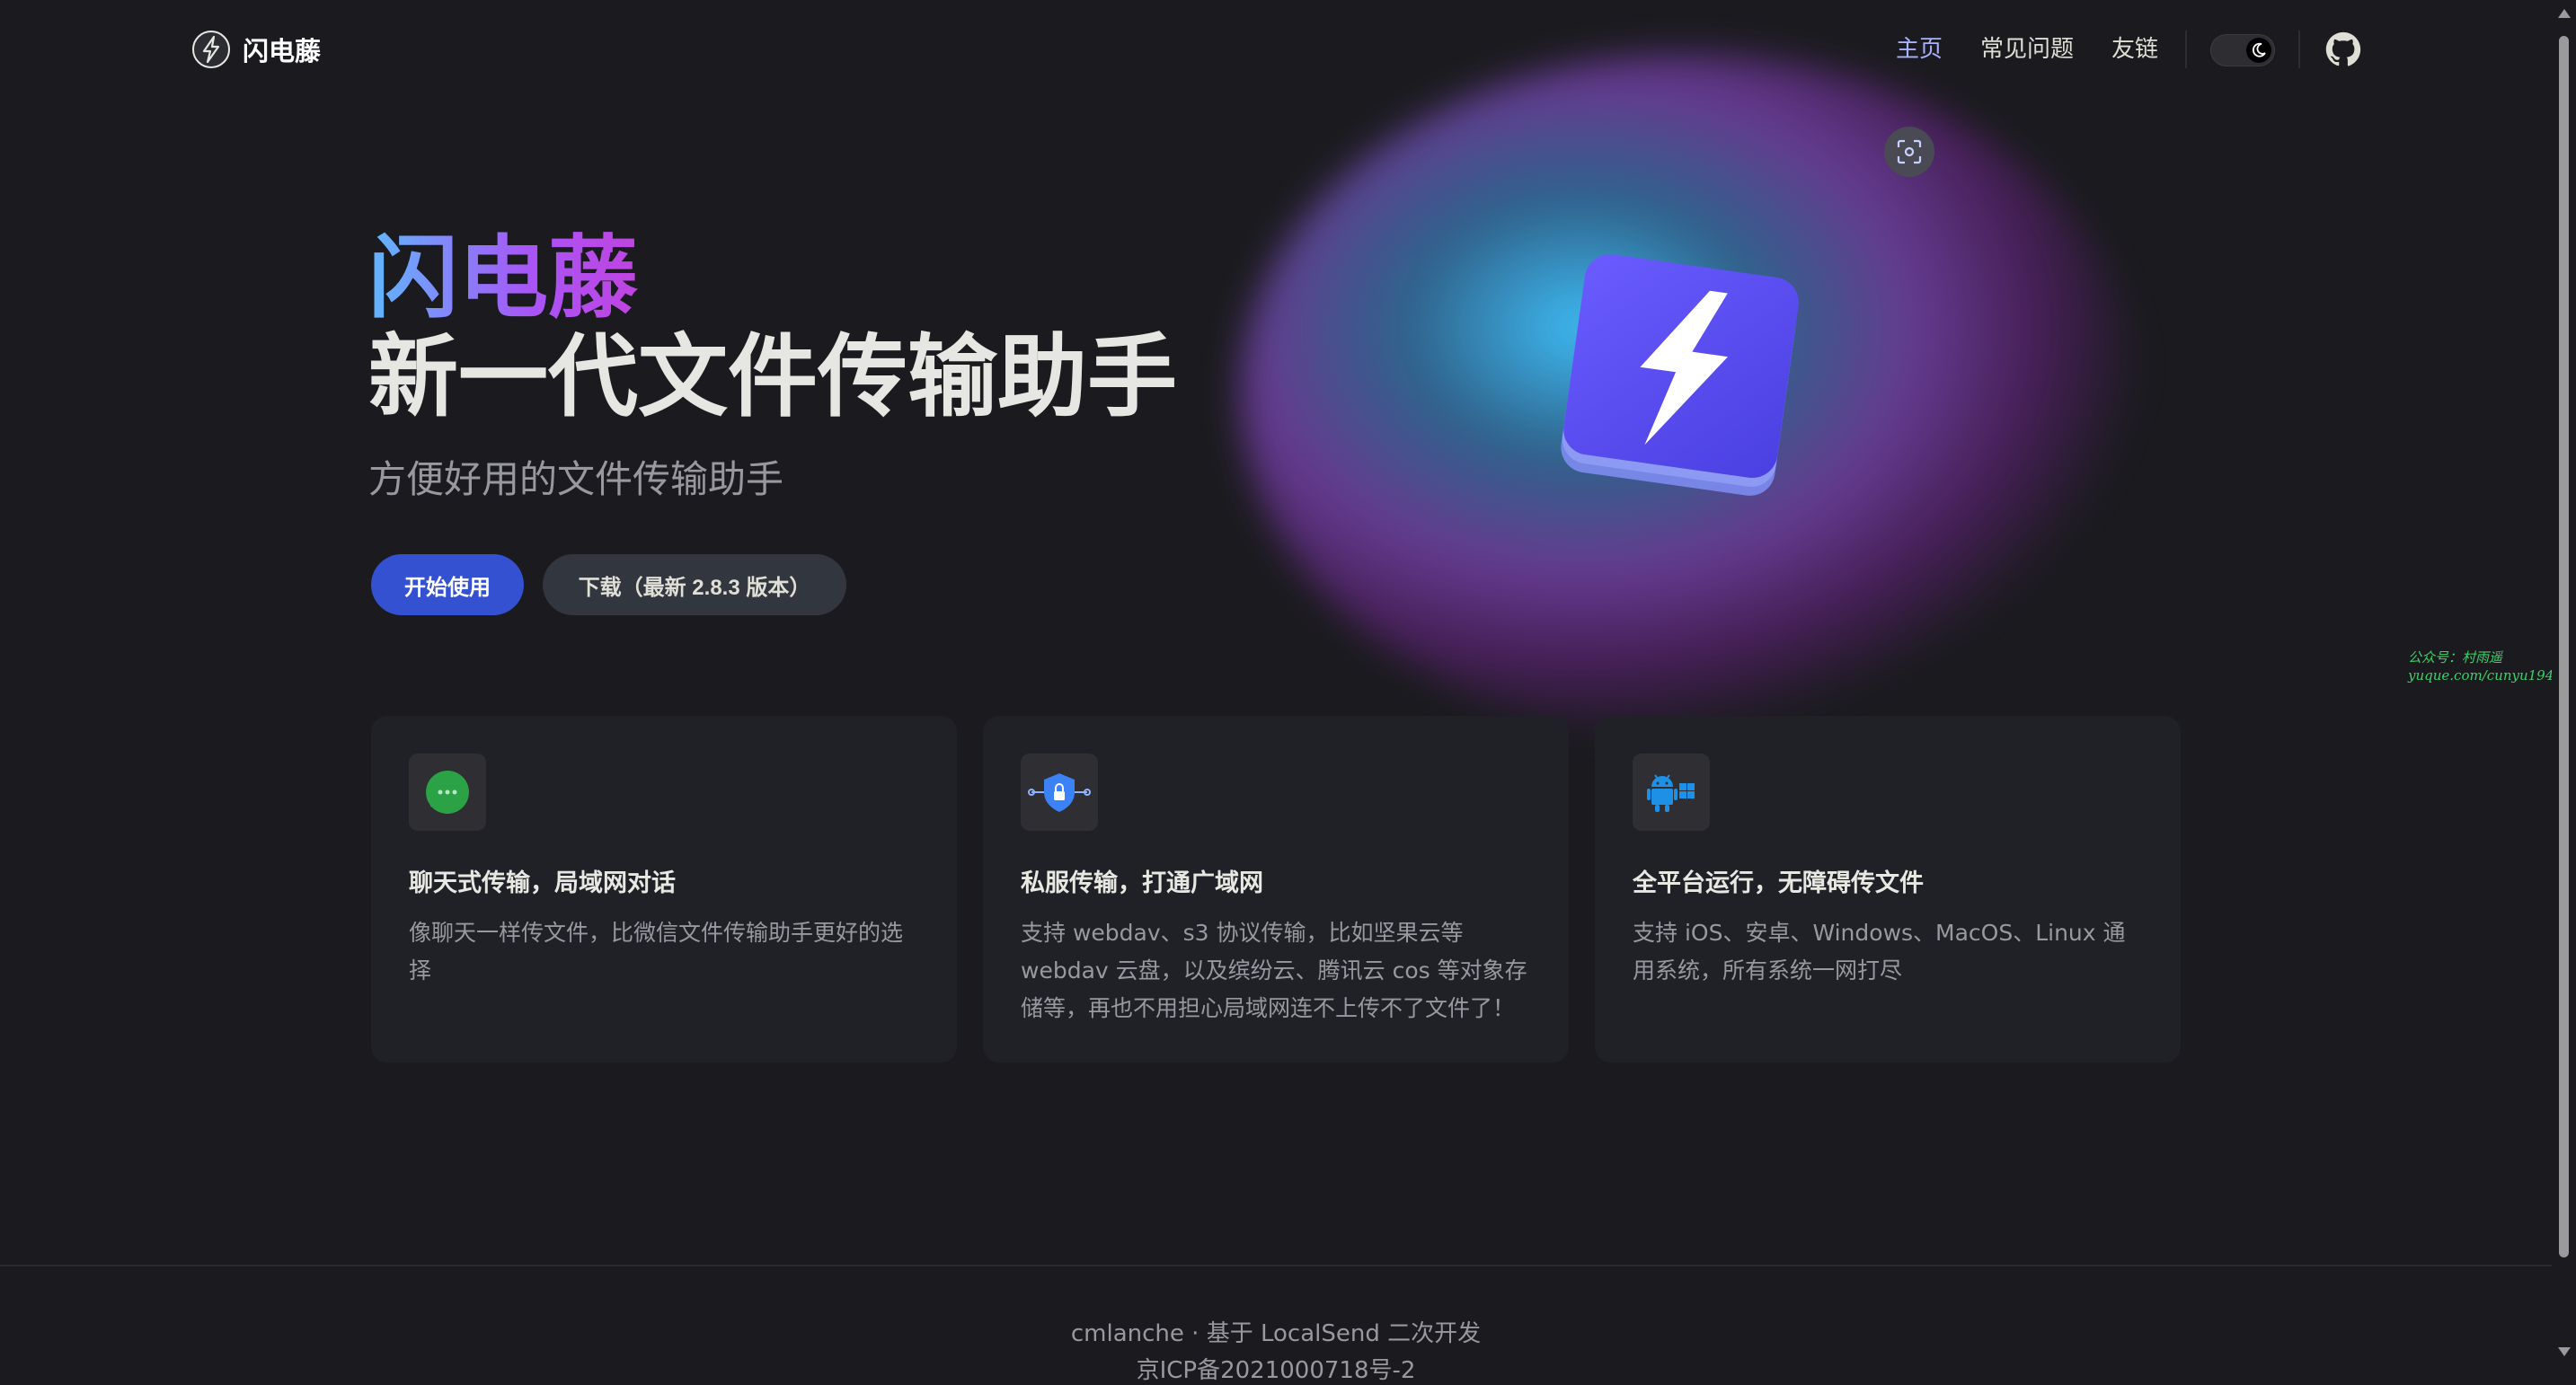  What do you see at coordinates (694, 584) in the screenshot?
I see `download-button: 下载（最新 2.8.3 版本）` at bounding box center [694, 584].